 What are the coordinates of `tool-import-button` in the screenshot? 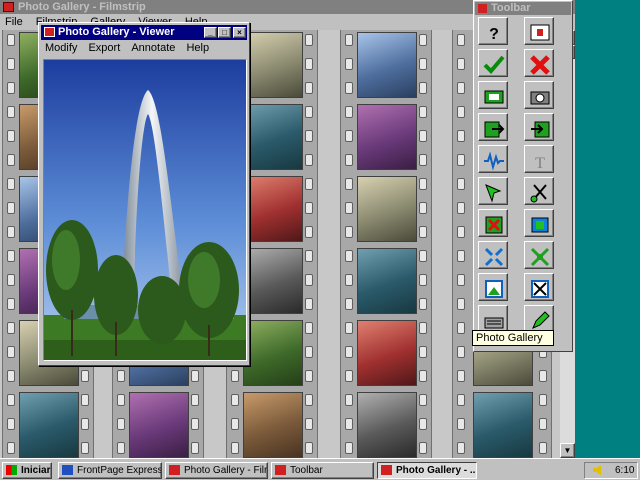 It's located at (493, 127).